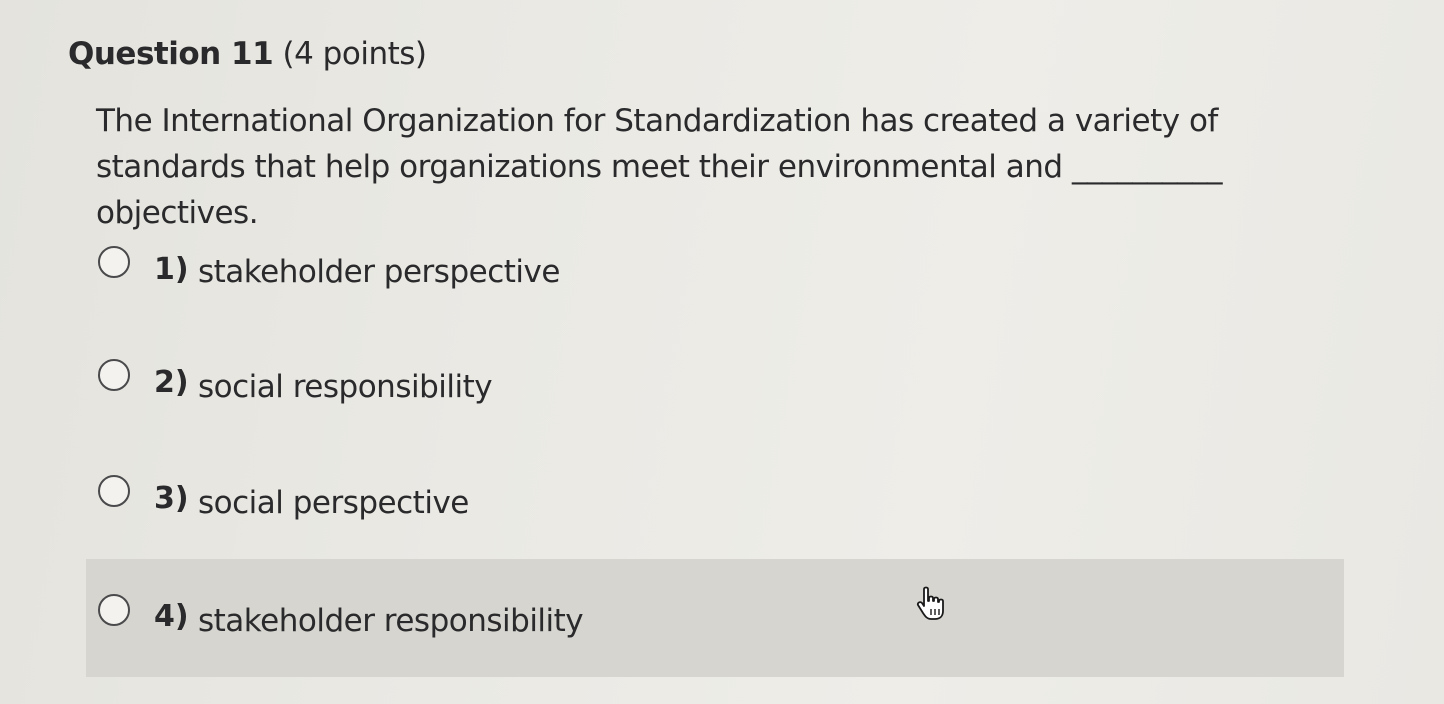  Describe the element at coordinates (171, 54) in the screenshot. I see `question-number: Question 11` at that location.